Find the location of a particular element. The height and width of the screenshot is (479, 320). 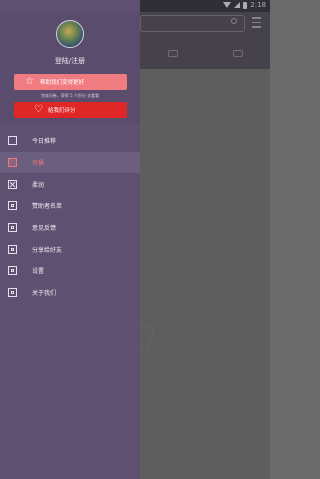

help-improve-label: 帮助我们变得更好 is located at coordinates (62, 83).